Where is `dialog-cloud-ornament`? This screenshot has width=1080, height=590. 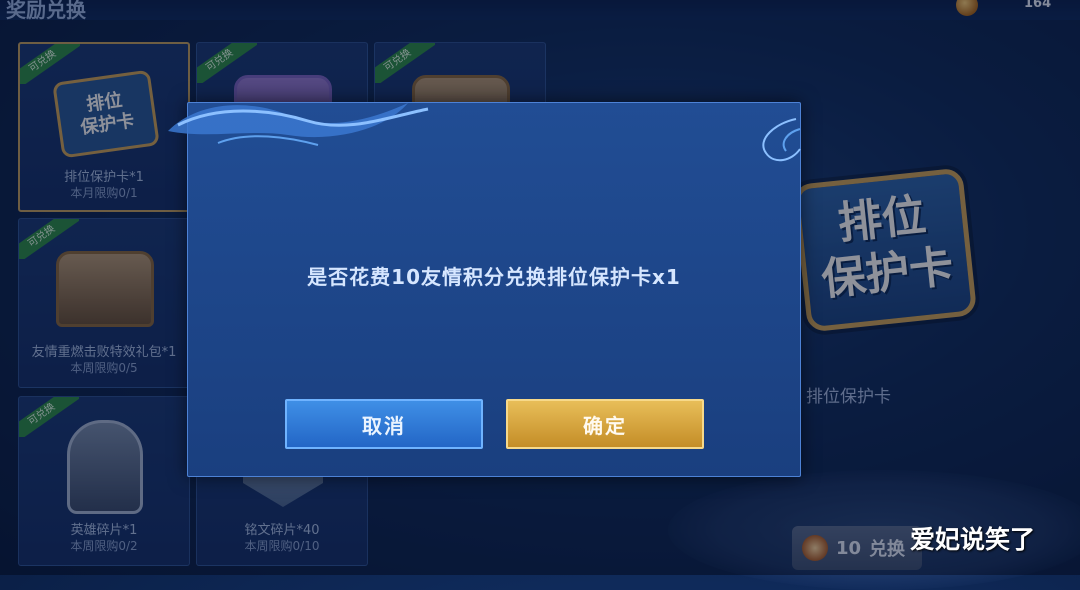
dialog-cloud-ornament is located at coordinates (298, 124).